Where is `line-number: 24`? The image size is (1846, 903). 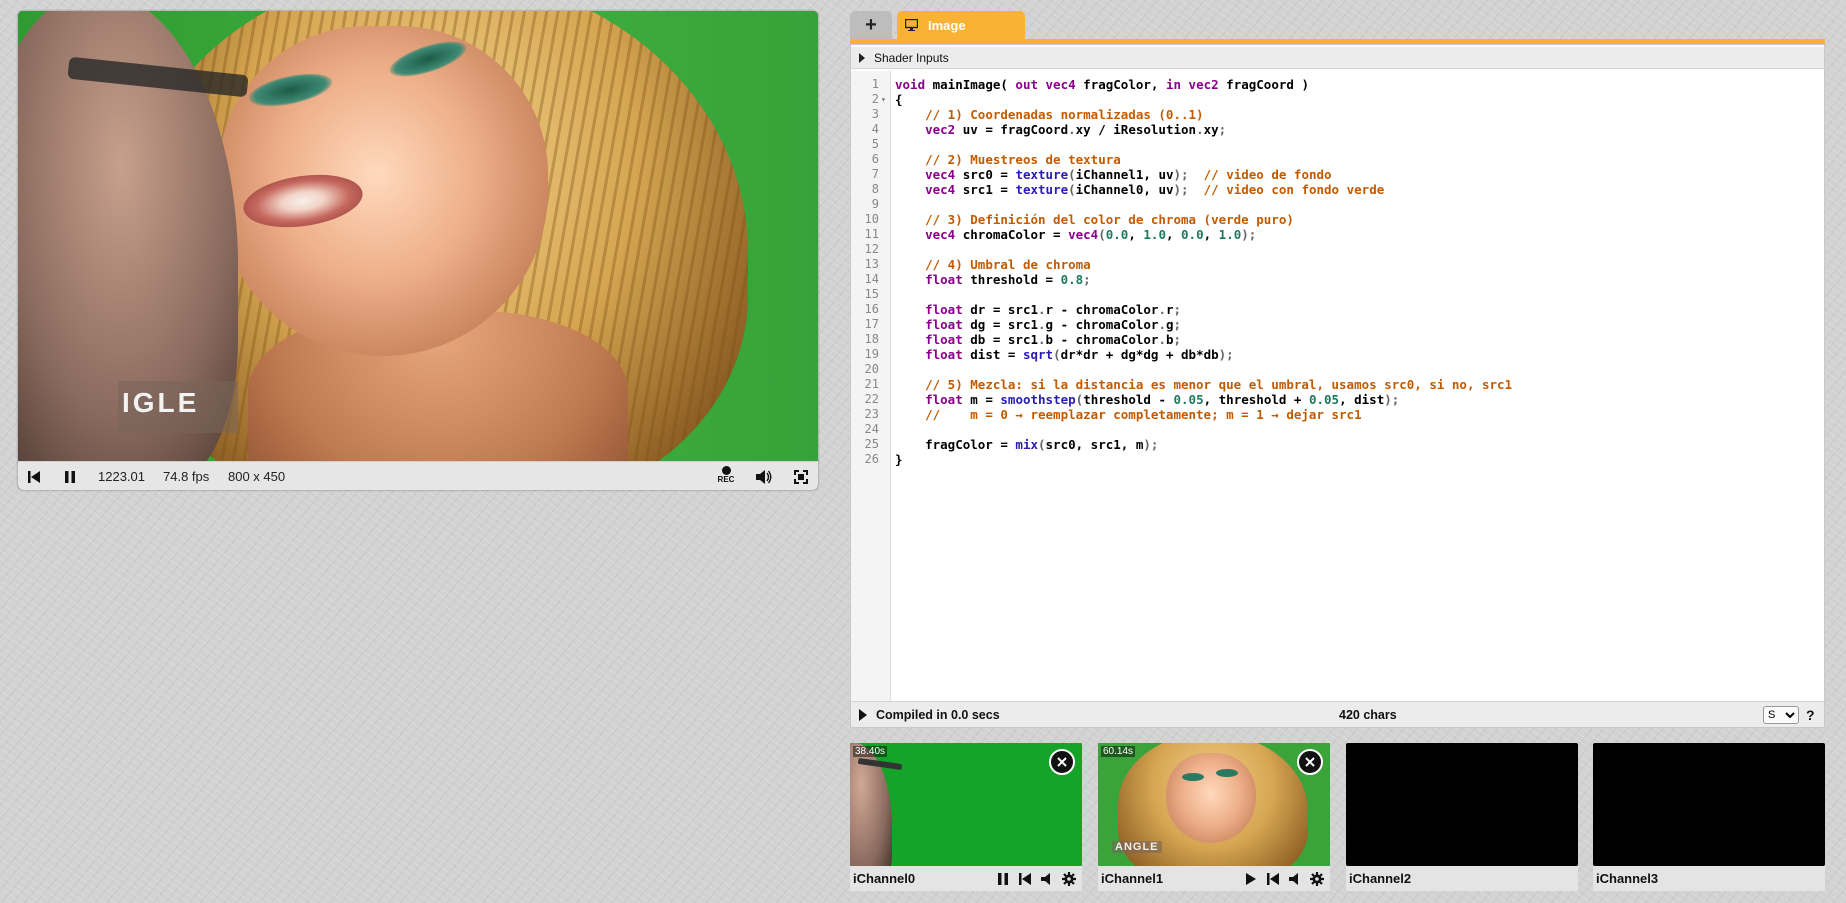
line-number: 24 is located at coordinates (871, 429).